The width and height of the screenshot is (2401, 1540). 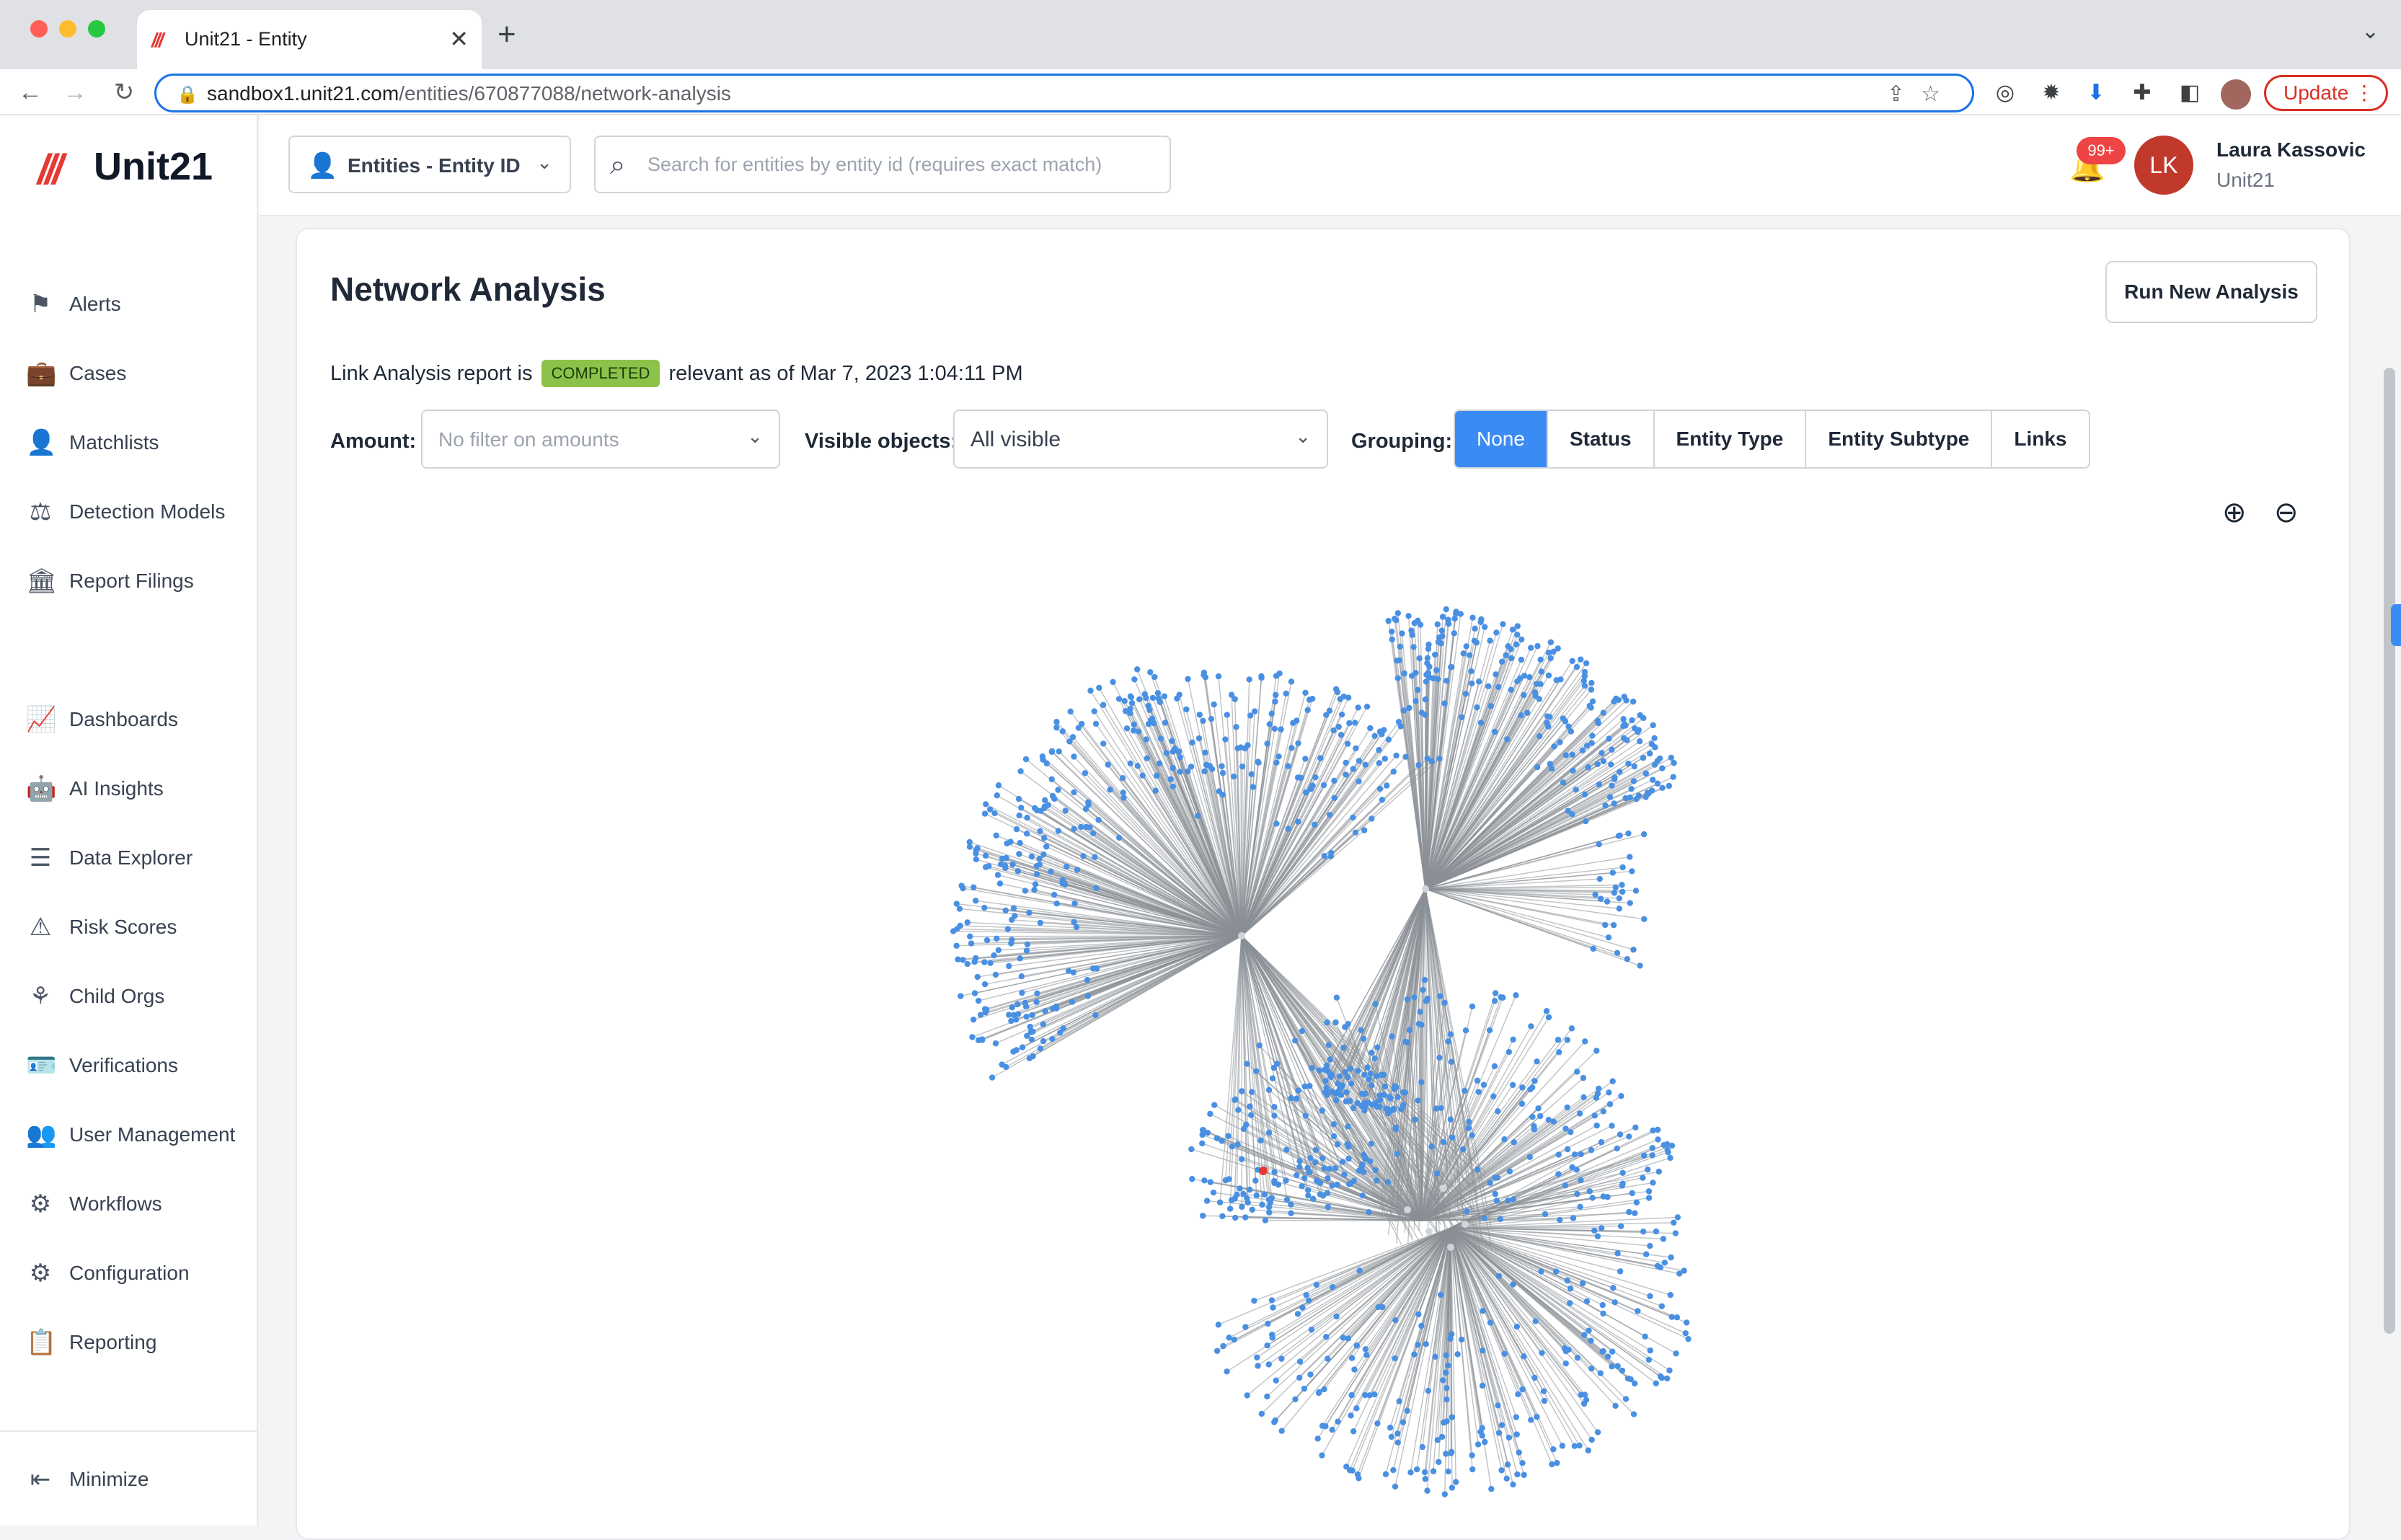 I want to click on sidebar-minimize-button: ⇤ Minimize, so click(x=129, y=1479).